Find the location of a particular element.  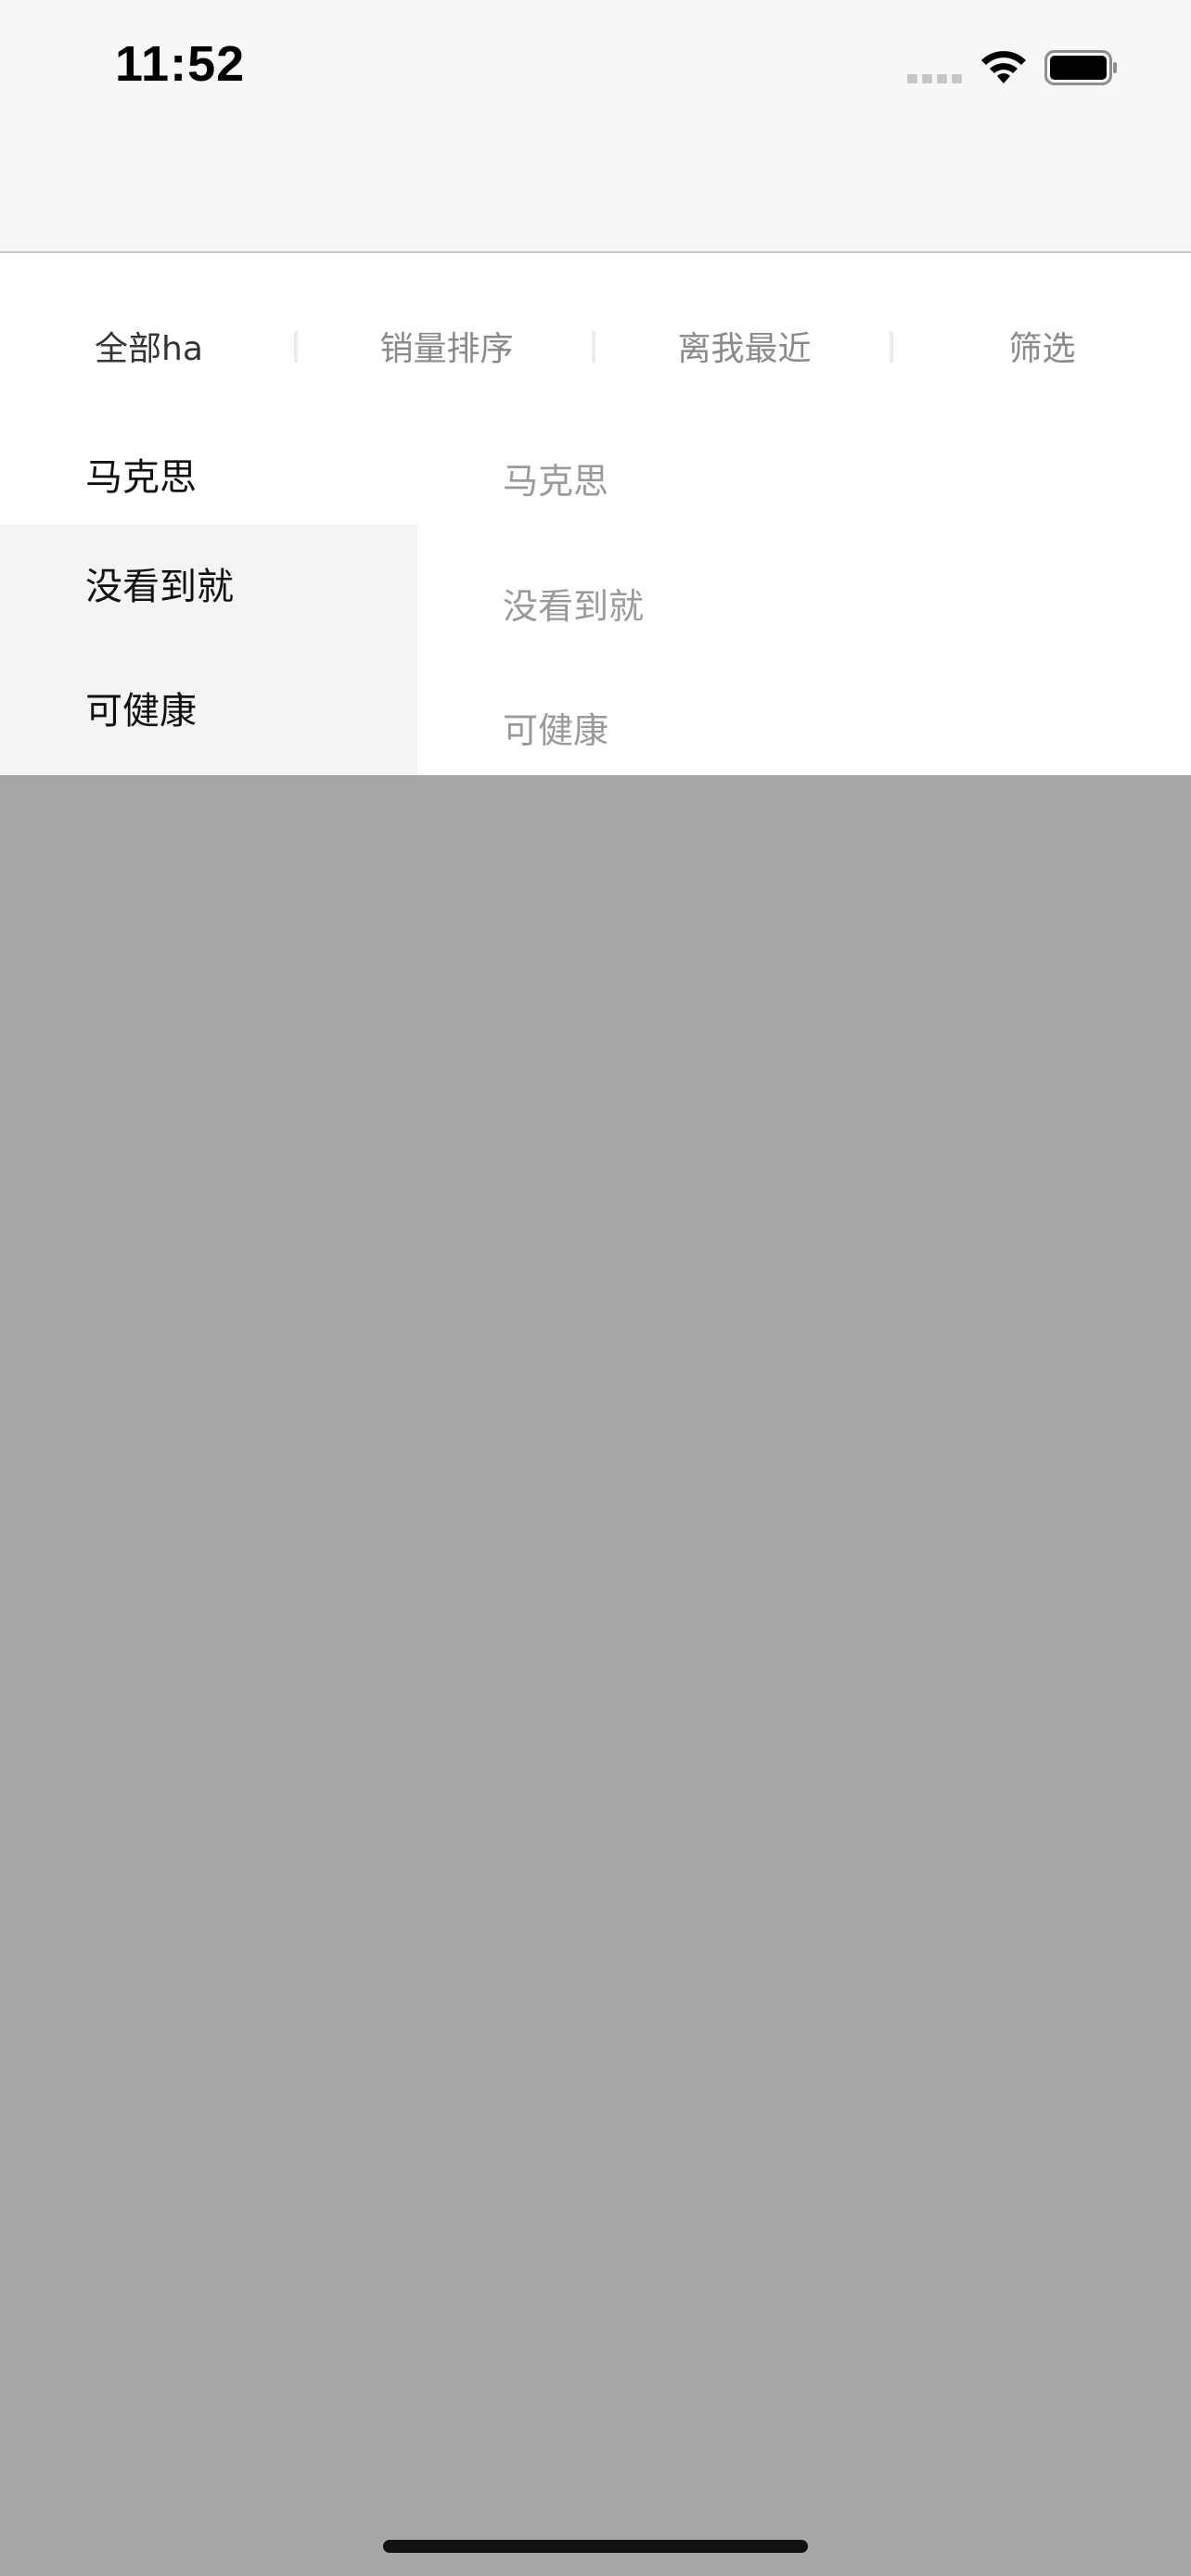

tab-nearest: 离我最近 is located at coordinates (744, 349).